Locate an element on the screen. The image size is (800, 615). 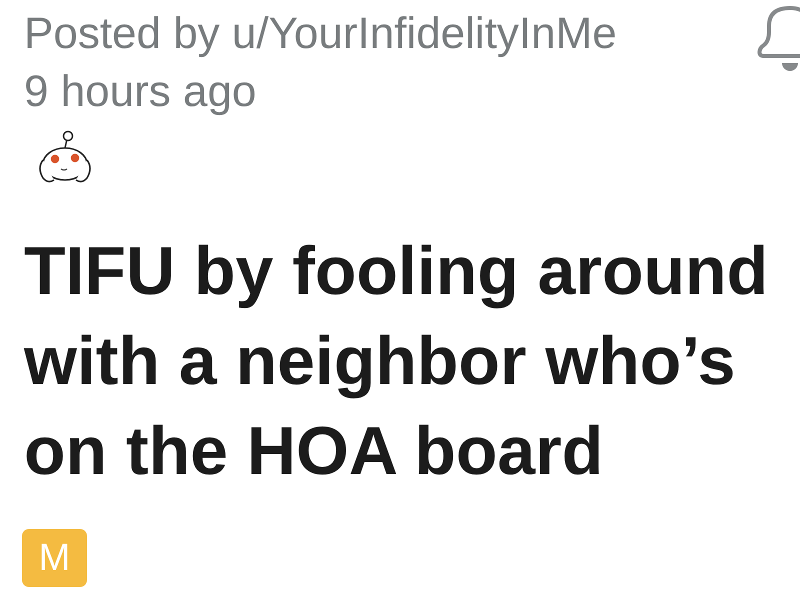
post-time: 9 hours ago is located at coordinates (140, 92).